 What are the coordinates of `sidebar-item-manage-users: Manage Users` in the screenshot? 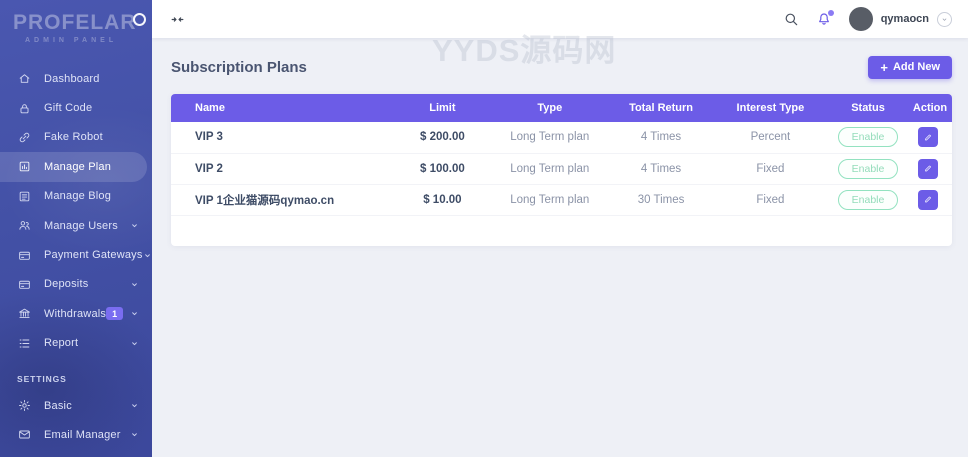 It's located at (76, 225).